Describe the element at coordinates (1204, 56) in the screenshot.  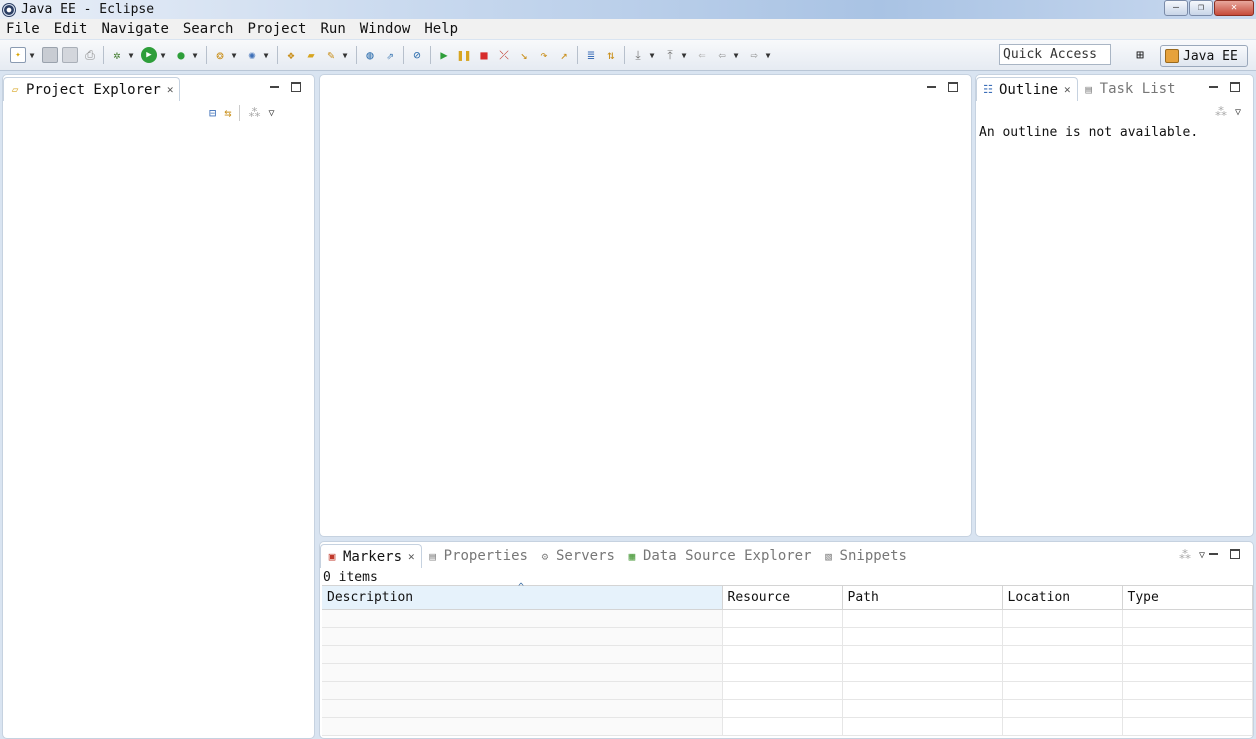
I see `java-ee-perspective-button: Java EE` at that location.